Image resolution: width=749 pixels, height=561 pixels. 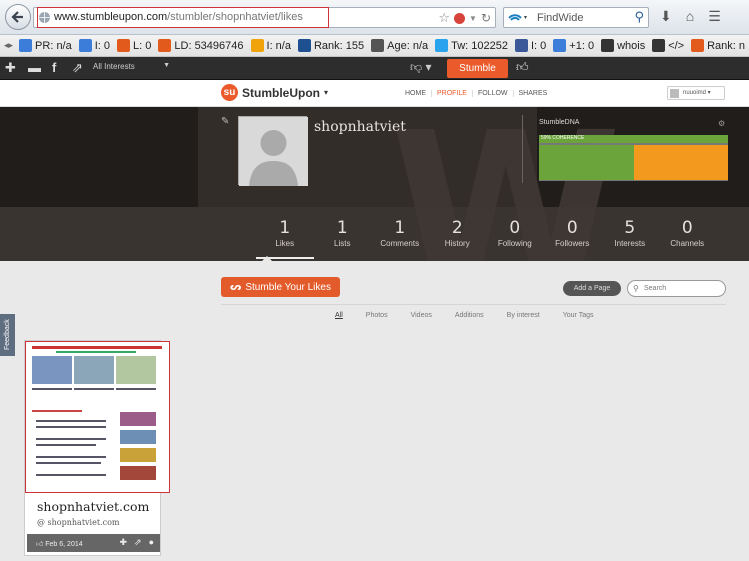 What do you see at coordinates (343, 239) in the screenshot?
I see `stat-lists: 1 Lists` at bounding box center [343, 239].